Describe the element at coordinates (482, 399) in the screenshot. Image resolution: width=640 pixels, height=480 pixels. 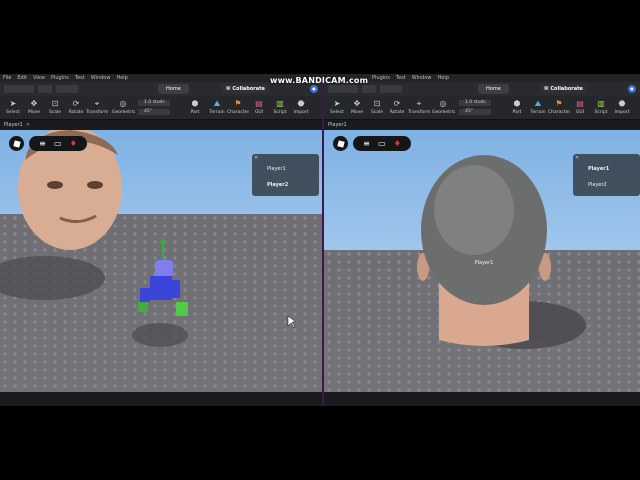
I see `status-bar` at that location.